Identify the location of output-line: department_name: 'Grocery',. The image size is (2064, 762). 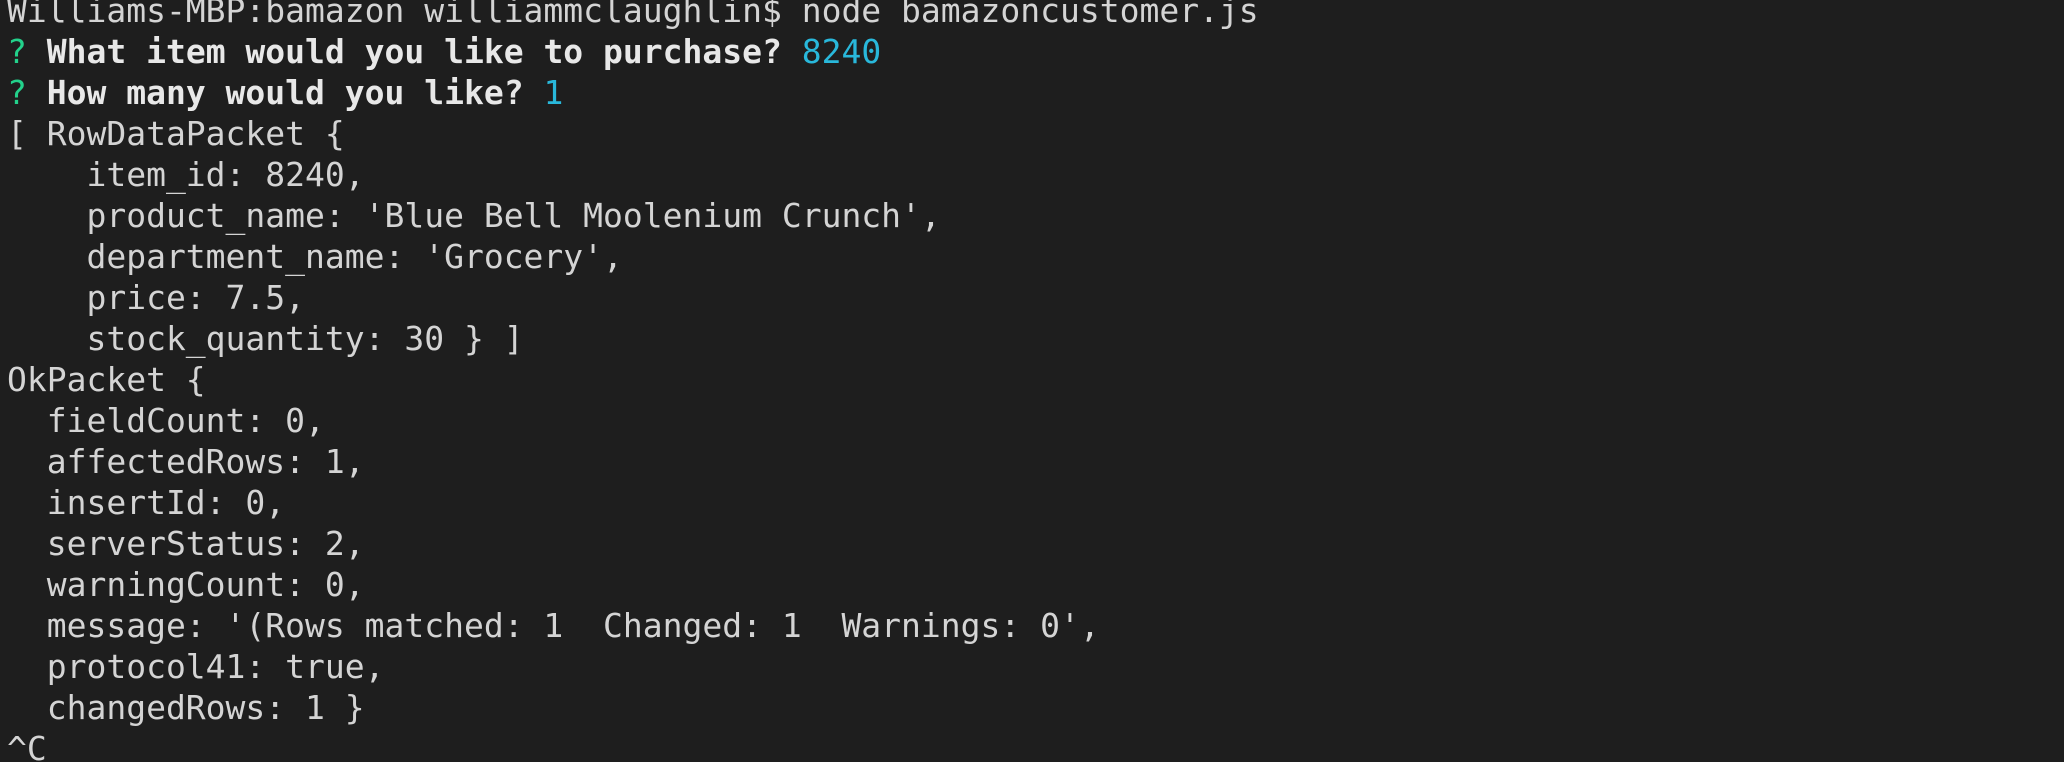
(315, 256).